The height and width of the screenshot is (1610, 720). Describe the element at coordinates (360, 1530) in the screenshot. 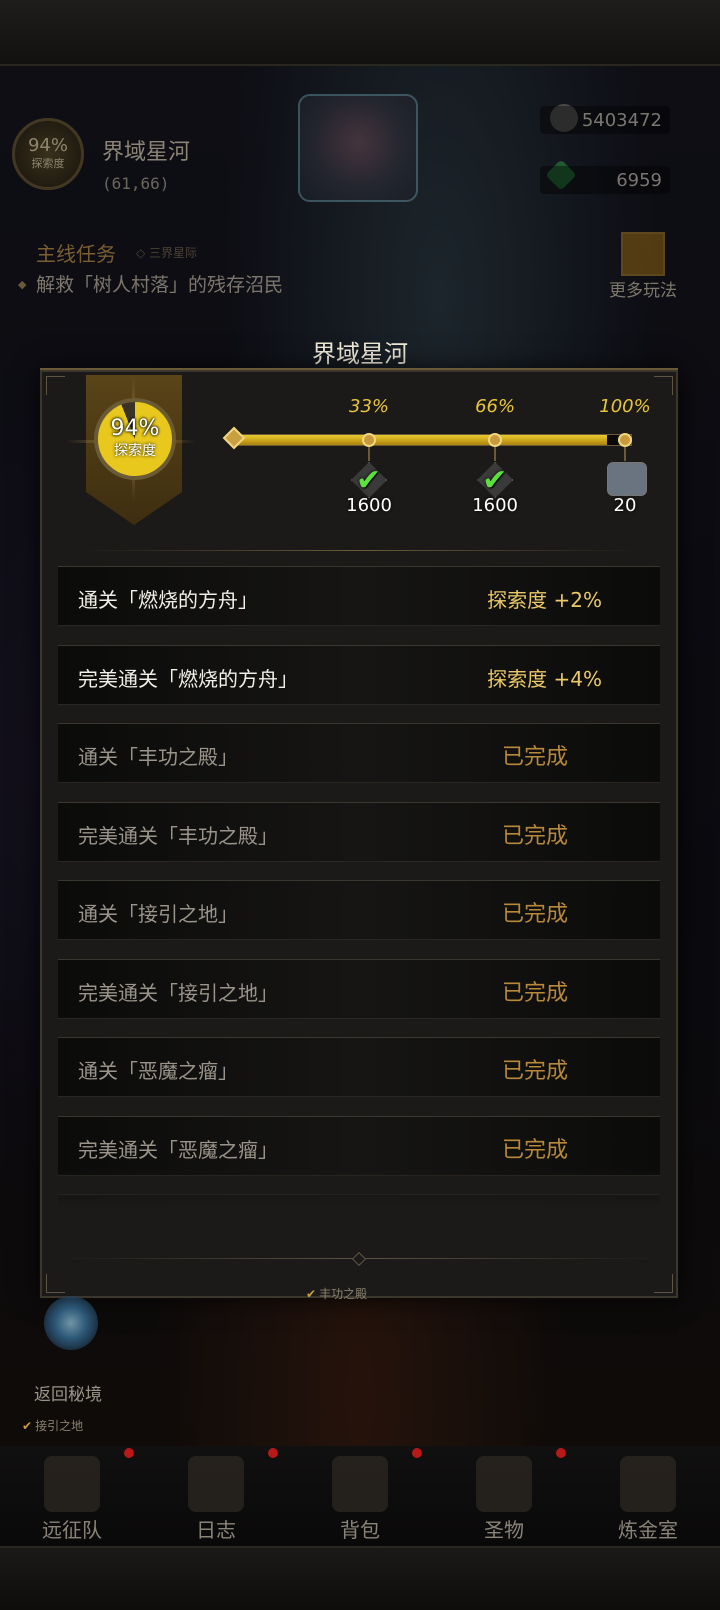

I see `nav-label: 背包` at that location.